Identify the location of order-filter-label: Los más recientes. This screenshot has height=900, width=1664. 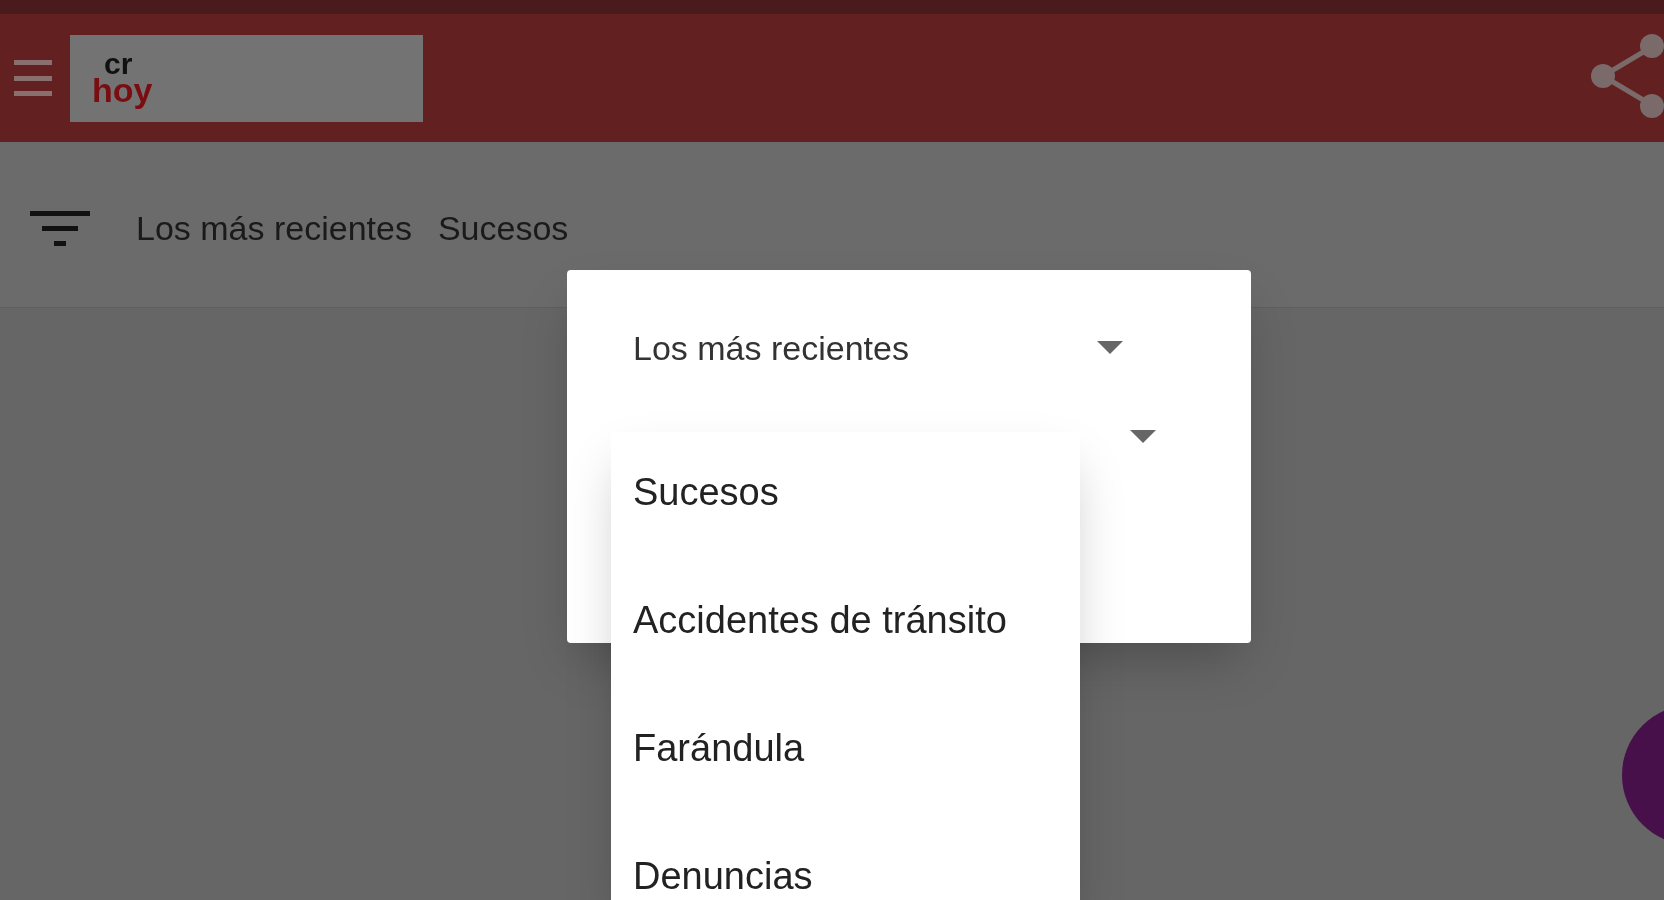
(274, 228).